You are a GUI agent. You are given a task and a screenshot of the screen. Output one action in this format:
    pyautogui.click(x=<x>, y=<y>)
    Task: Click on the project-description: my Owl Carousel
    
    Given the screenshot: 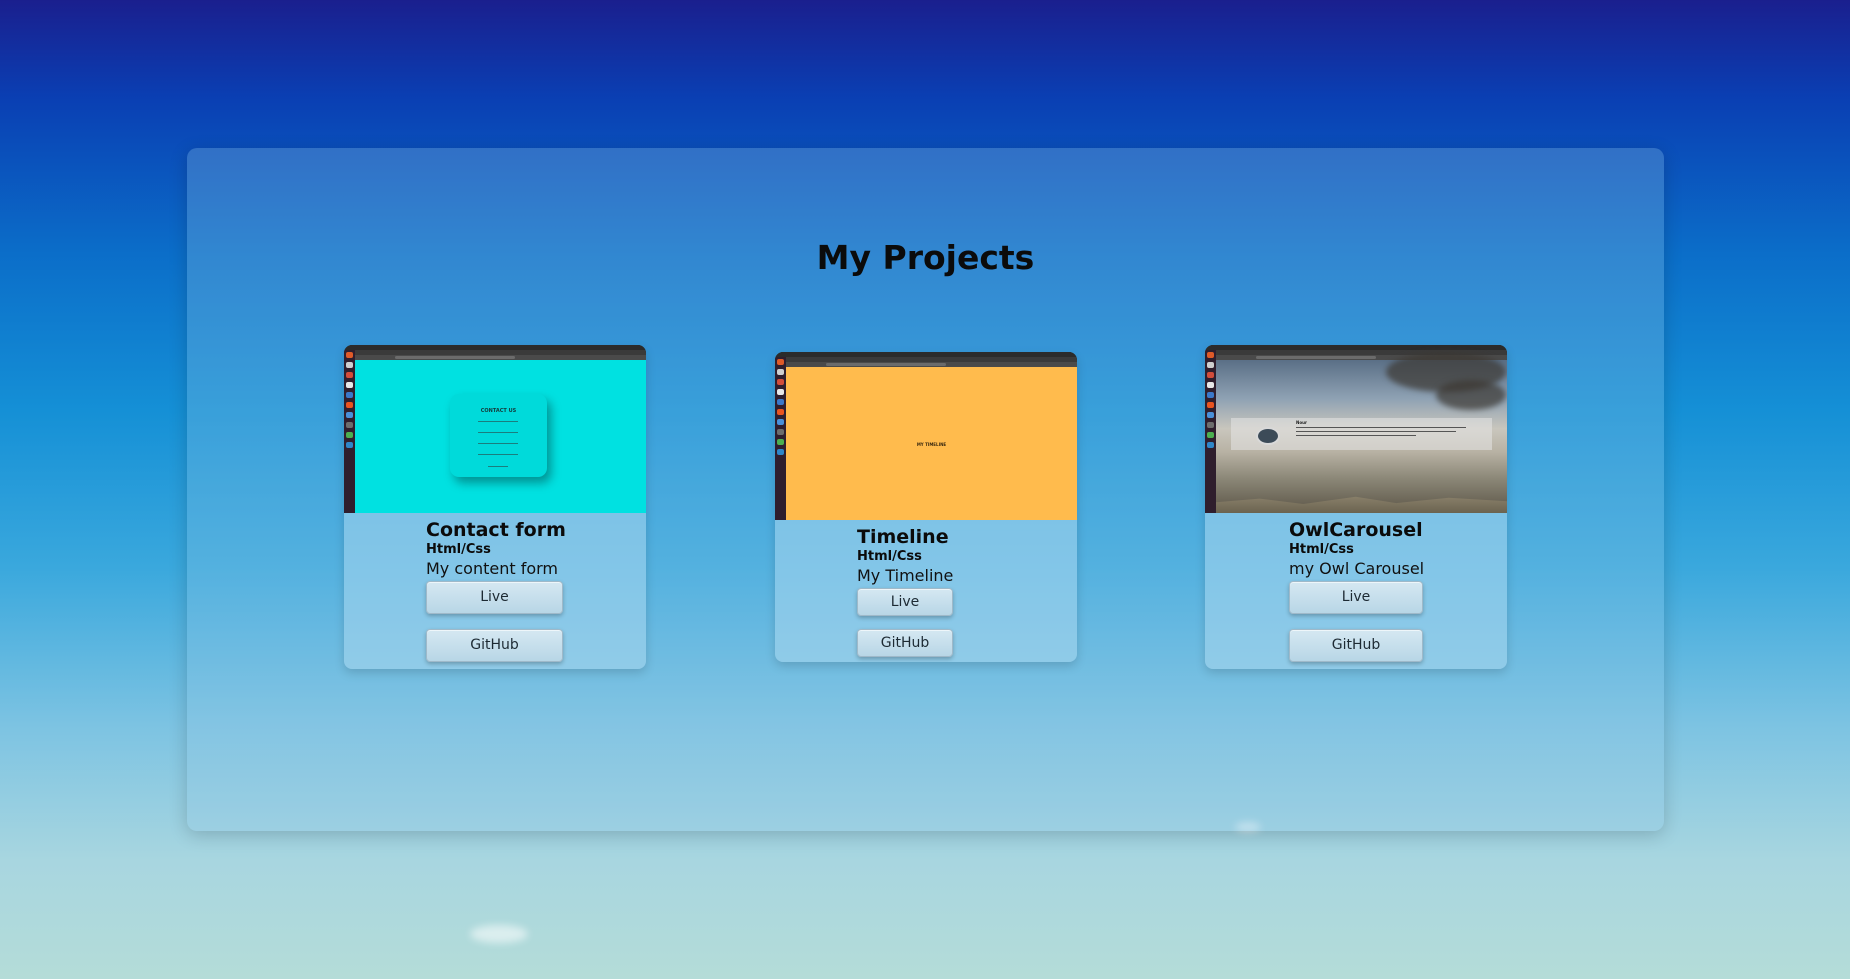 What is the action you would take?
    pyautogui.click(x=1357, y=568)
    